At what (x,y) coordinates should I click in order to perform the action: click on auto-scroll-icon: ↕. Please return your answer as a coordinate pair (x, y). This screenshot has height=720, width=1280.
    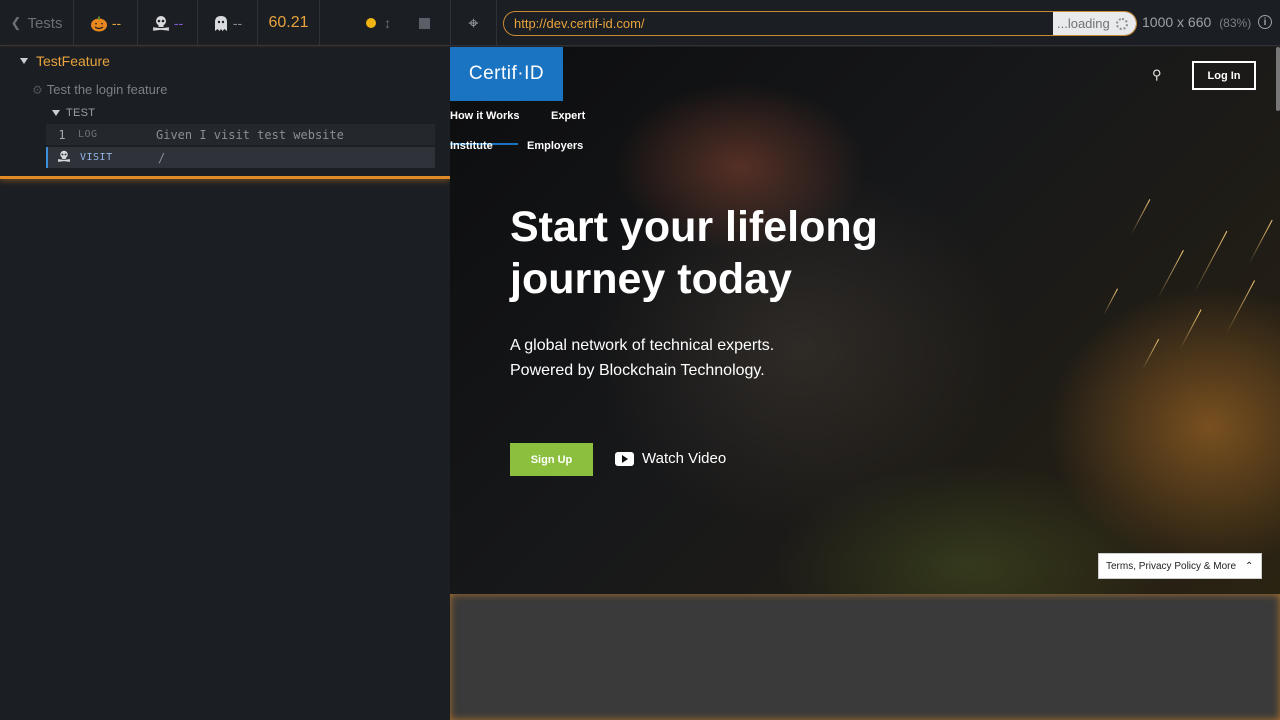
    Looking at the image, I should click on (387, 23).